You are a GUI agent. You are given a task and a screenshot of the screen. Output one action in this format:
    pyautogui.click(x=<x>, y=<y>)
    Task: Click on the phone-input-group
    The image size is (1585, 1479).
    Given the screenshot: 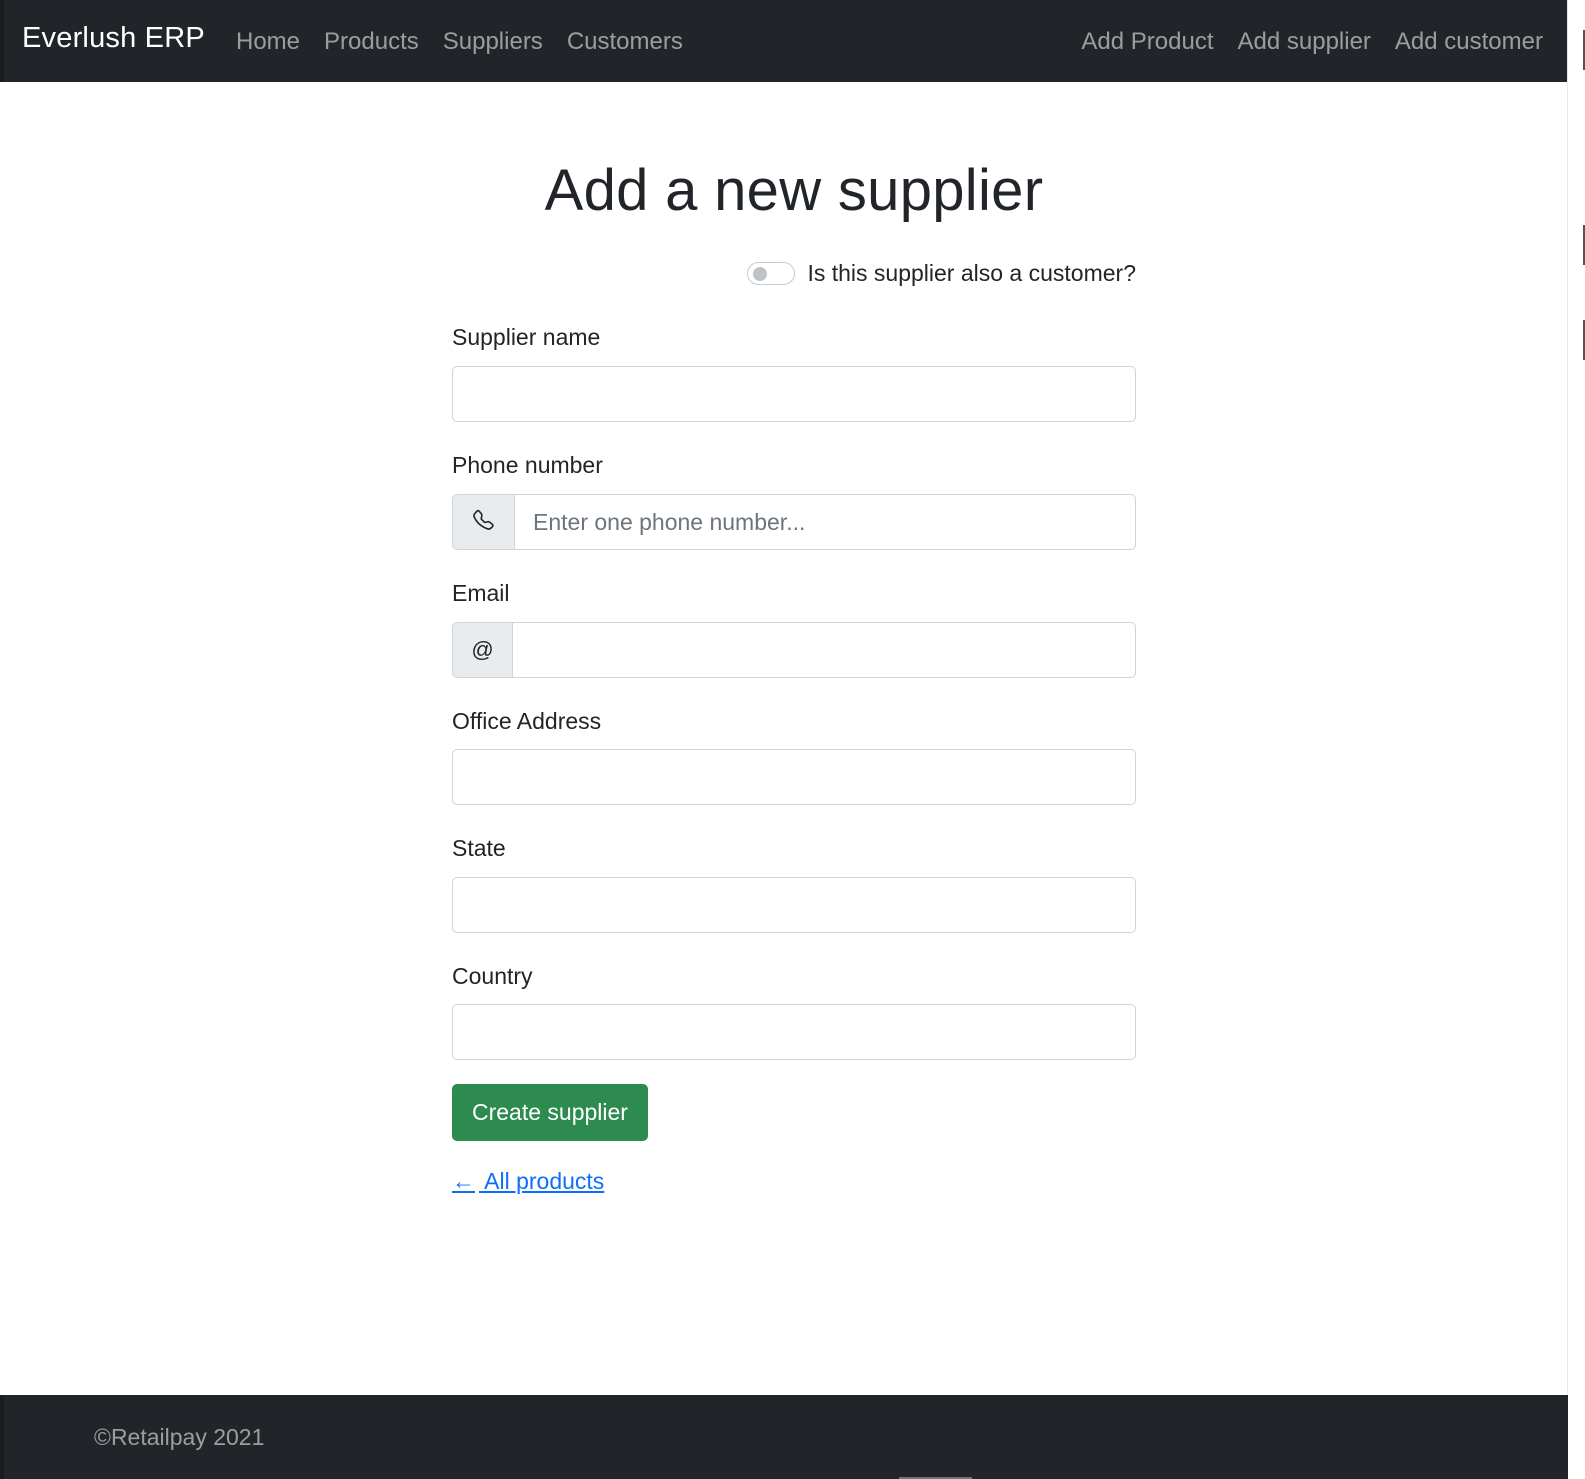 What is the action you would take?
    pyautogui.click(x=794, y=522)
    